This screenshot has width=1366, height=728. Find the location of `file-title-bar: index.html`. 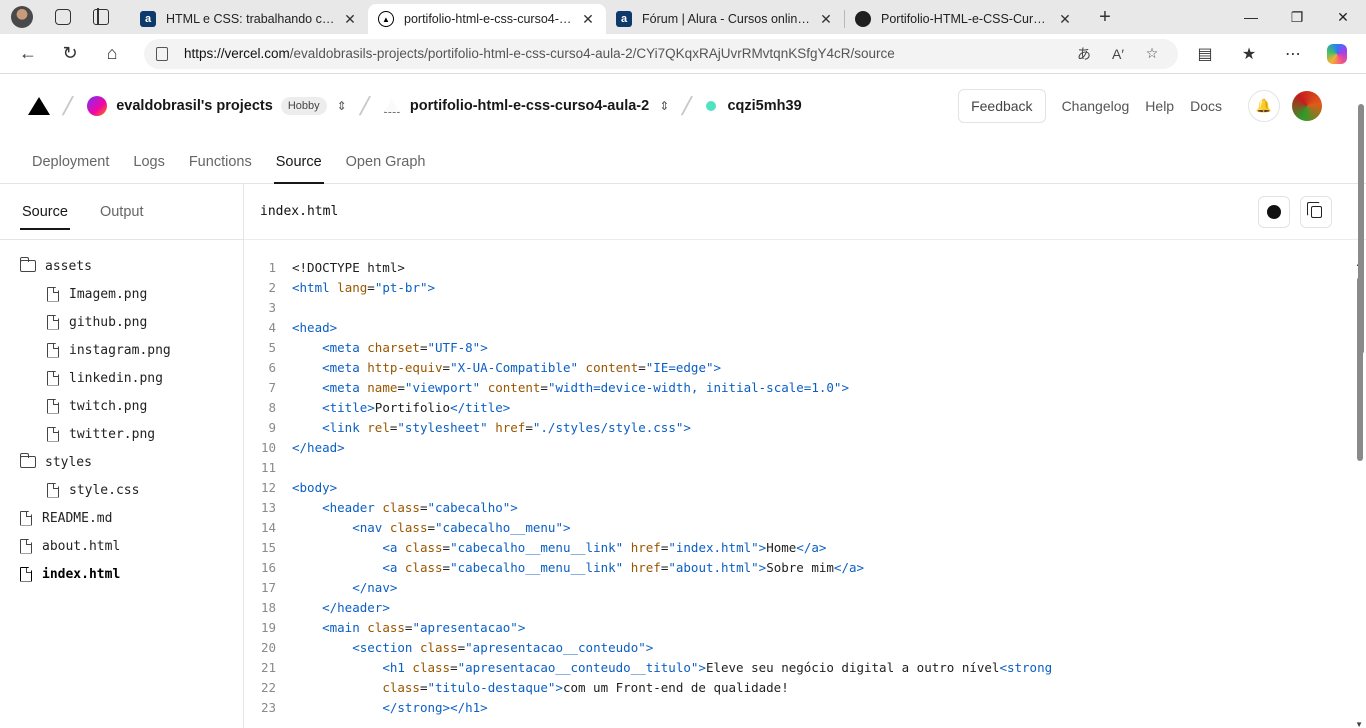

file-title-bar: index.html is located at coordinates (805, 212).